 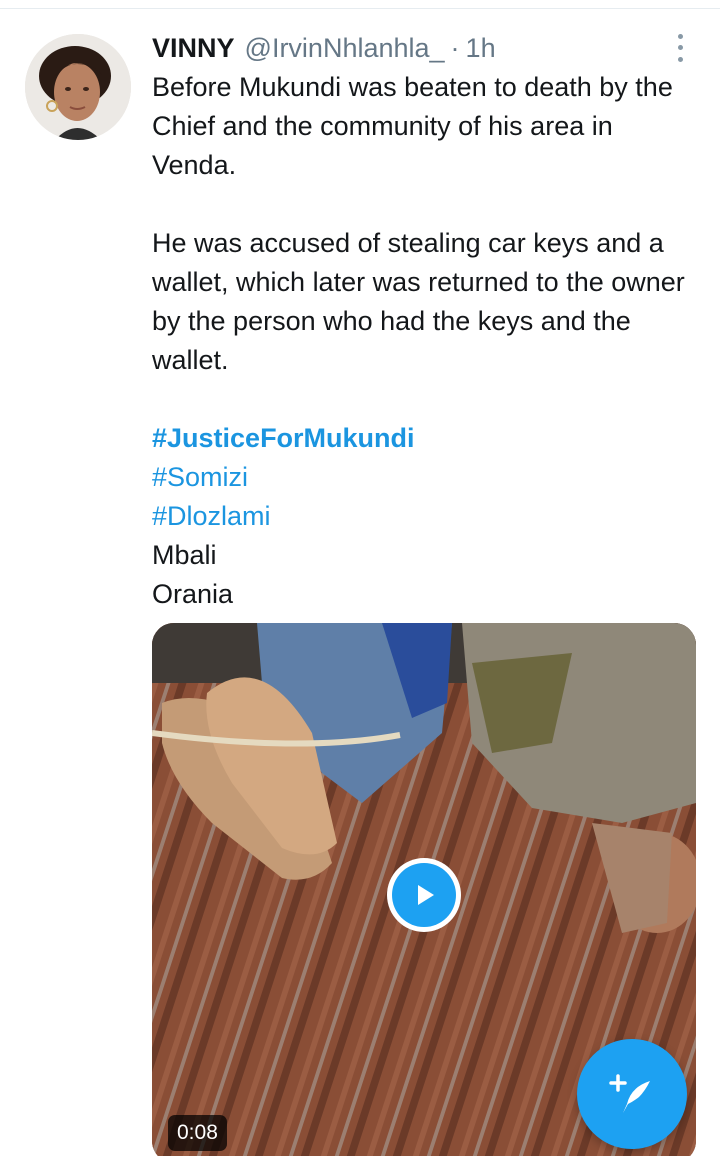 What do you see at coordinates (184, 555) in the screenshot?
I see `tweet-line-mbali: Mbali` at bounding box center [184, 555].